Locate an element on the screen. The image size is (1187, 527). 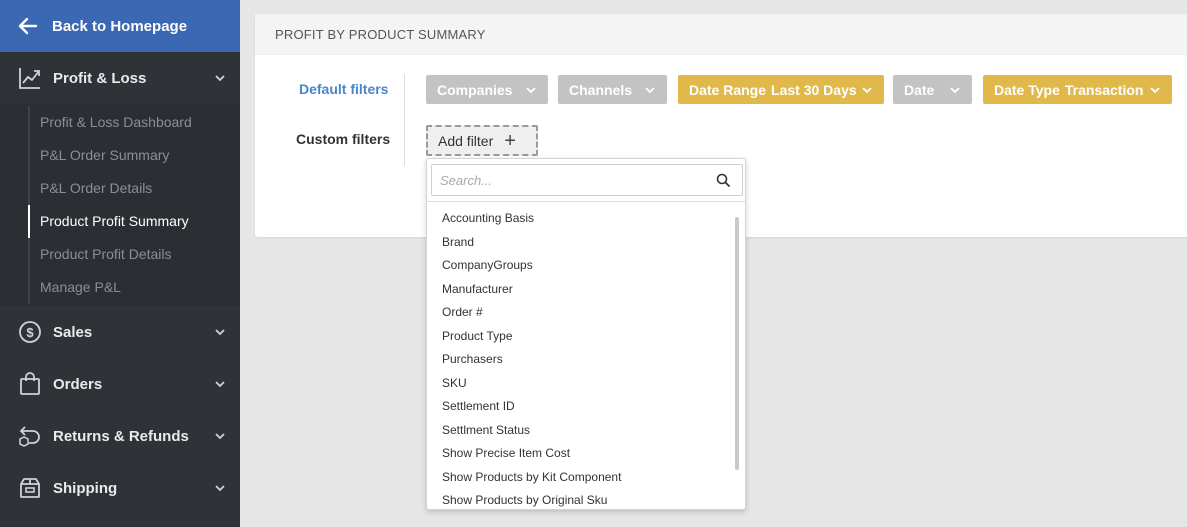
filter-label: Date Range is located at coordinates (728, 89).